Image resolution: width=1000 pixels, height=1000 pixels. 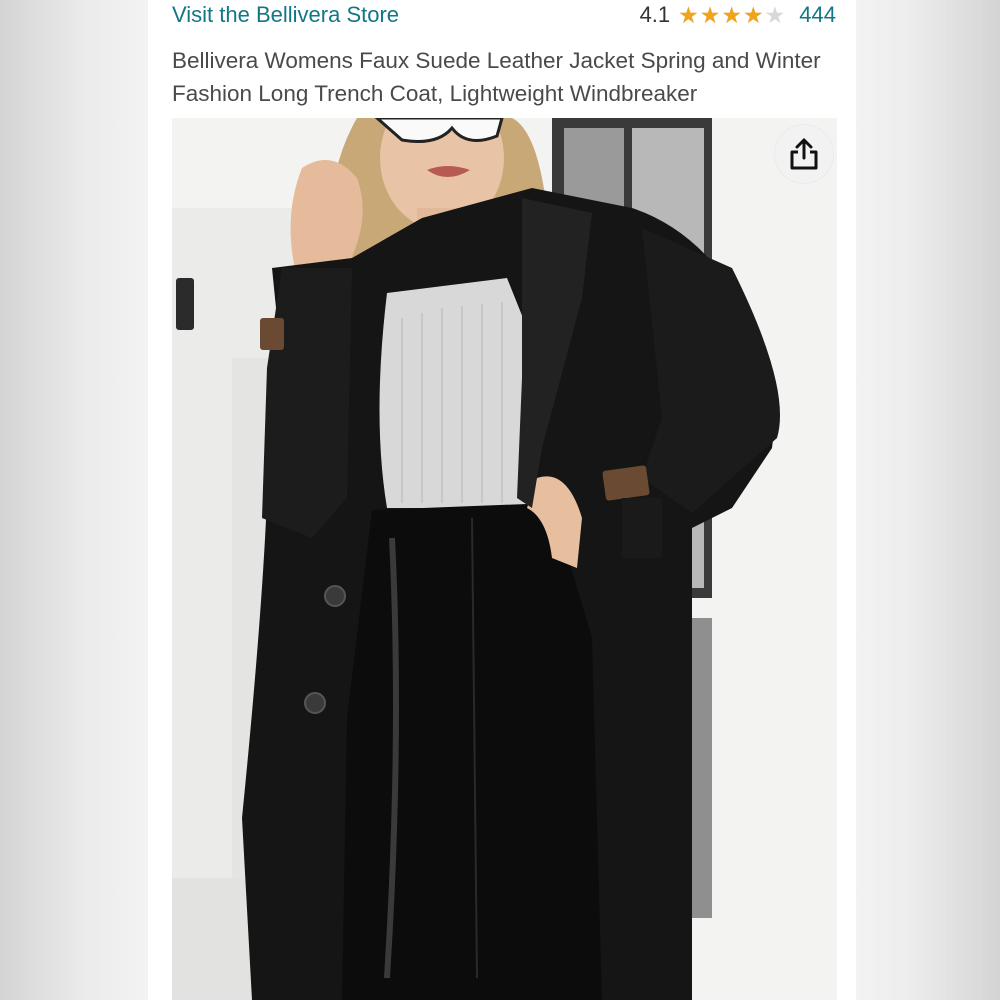 I want to click on rating: 4.1 ★★★★★★★★★★ 444, so click(x=738, y=15).